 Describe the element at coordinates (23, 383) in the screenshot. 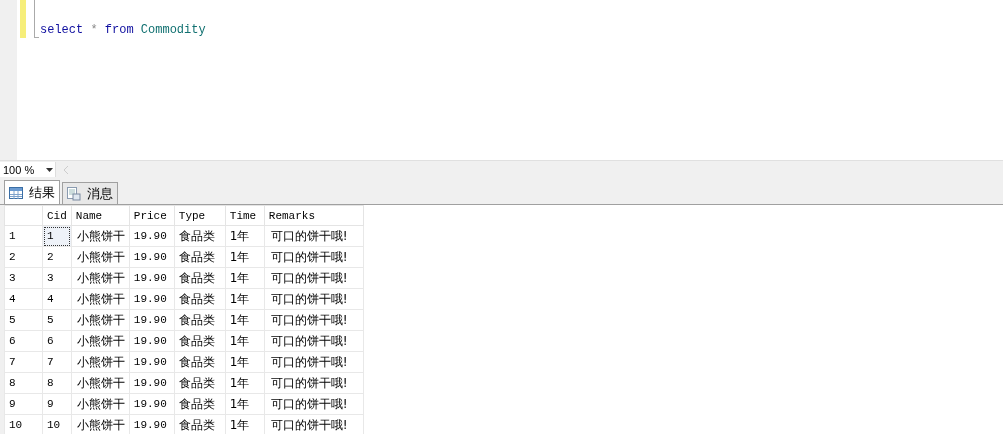

I see `row-number: 8` at that location.